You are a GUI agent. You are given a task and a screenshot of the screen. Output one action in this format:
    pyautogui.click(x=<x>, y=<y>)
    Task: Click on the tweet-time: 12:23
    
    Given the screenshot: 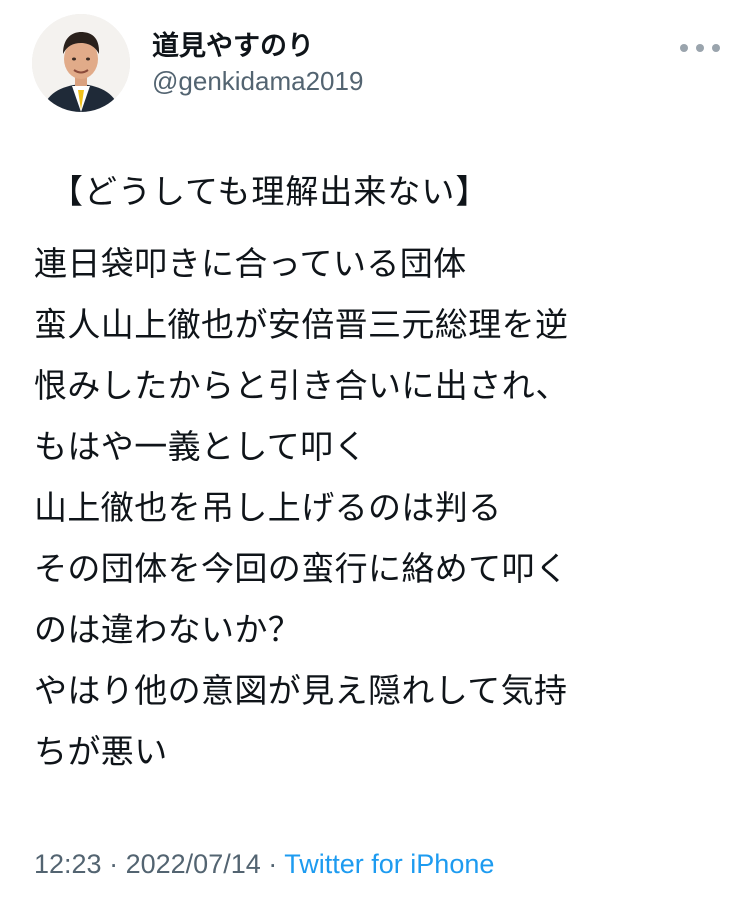 What is the action you would take?
    pyautogui.click(x=68, y=864)
    